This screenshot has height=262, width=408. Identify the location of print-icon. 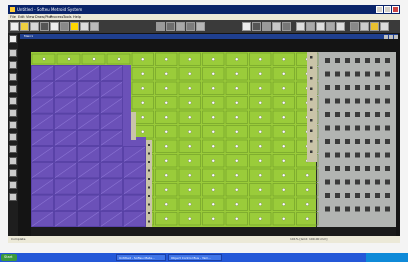
(354, 26).